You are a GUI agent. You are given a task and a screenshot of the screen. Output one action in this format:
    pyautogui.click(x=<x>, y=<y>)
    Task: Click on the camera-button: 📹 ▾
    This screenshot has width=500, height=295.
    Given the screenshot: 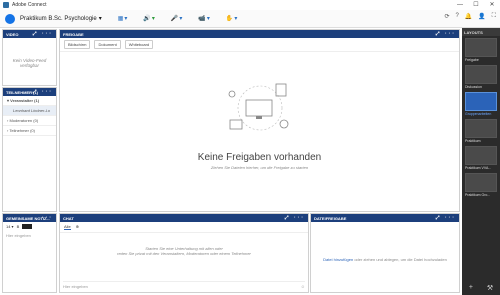 What is the action you would take?
    pyautogui.click(x=204, y=18)
    